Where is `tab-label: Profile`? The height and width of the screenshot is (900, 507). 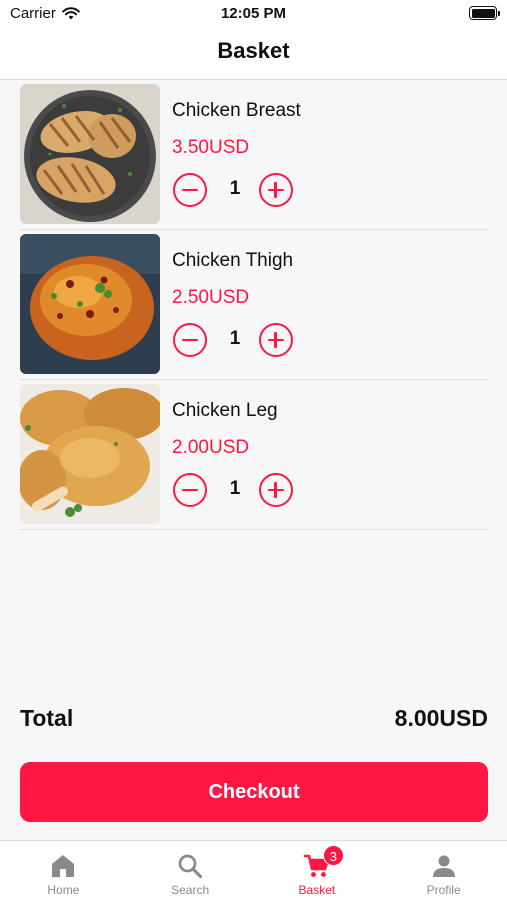
tab-label: Profile is located at coordinates (443, 890).